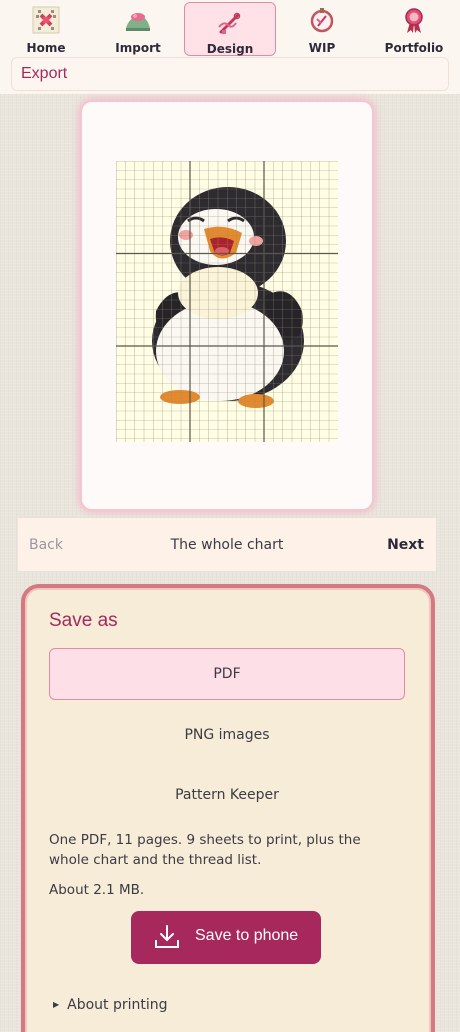 The height and width of the screenshot is (1032, 460). I want to click on tab-label: Home, so click(46, 48).